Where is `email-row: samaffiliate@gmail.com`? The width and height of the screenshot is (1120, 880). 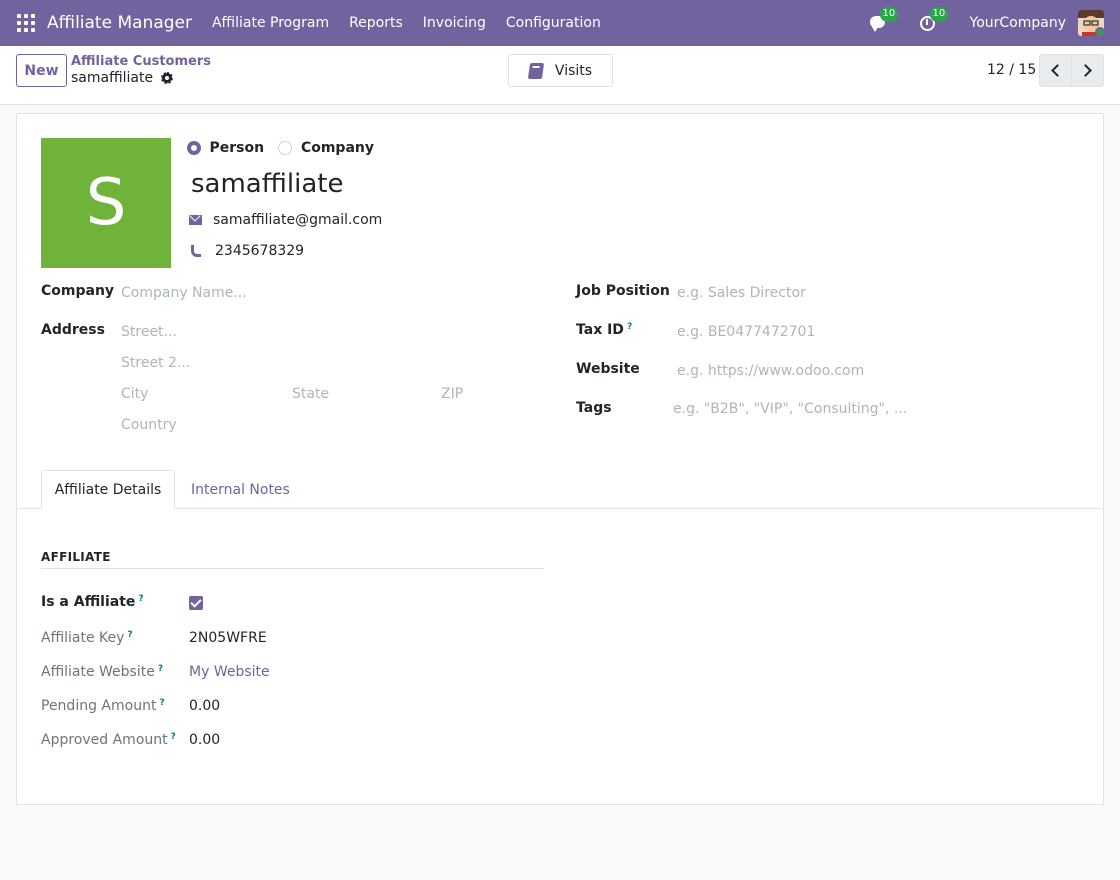 email-row: samaffiliate@gmail.com is located at coordinates (285, 220).